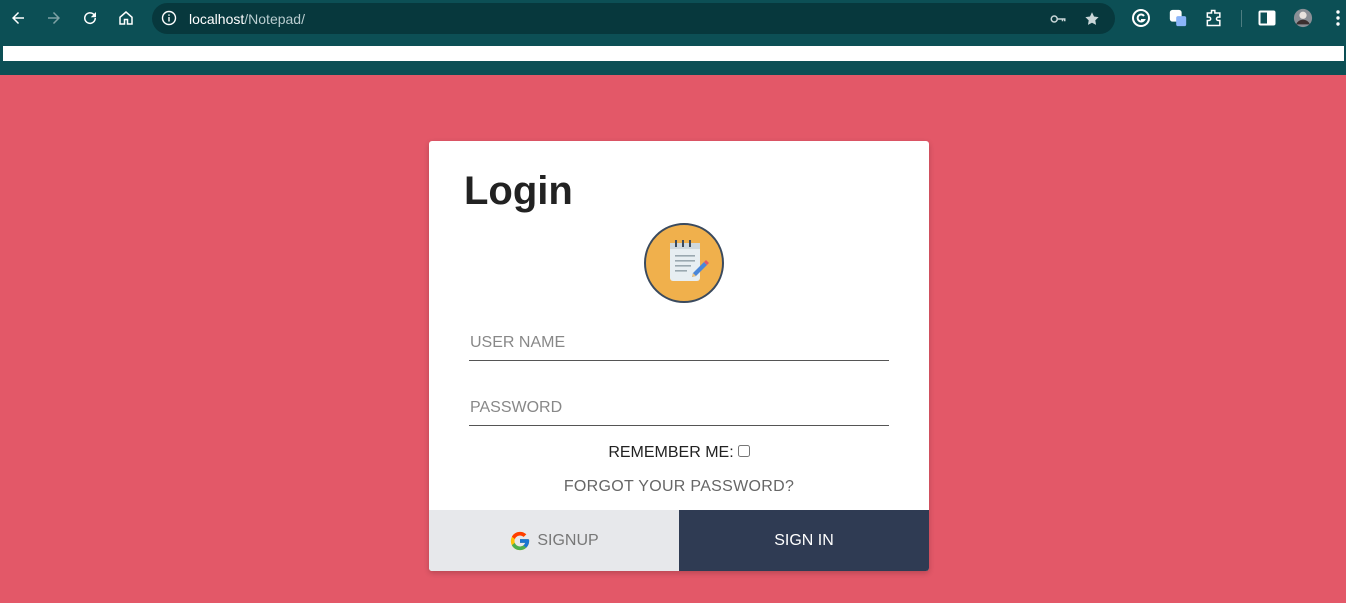  What do you see at coordinates (274, 19) in the screenshot?
I see `url-path: /Notepad/` at bounding box center [274, 19].